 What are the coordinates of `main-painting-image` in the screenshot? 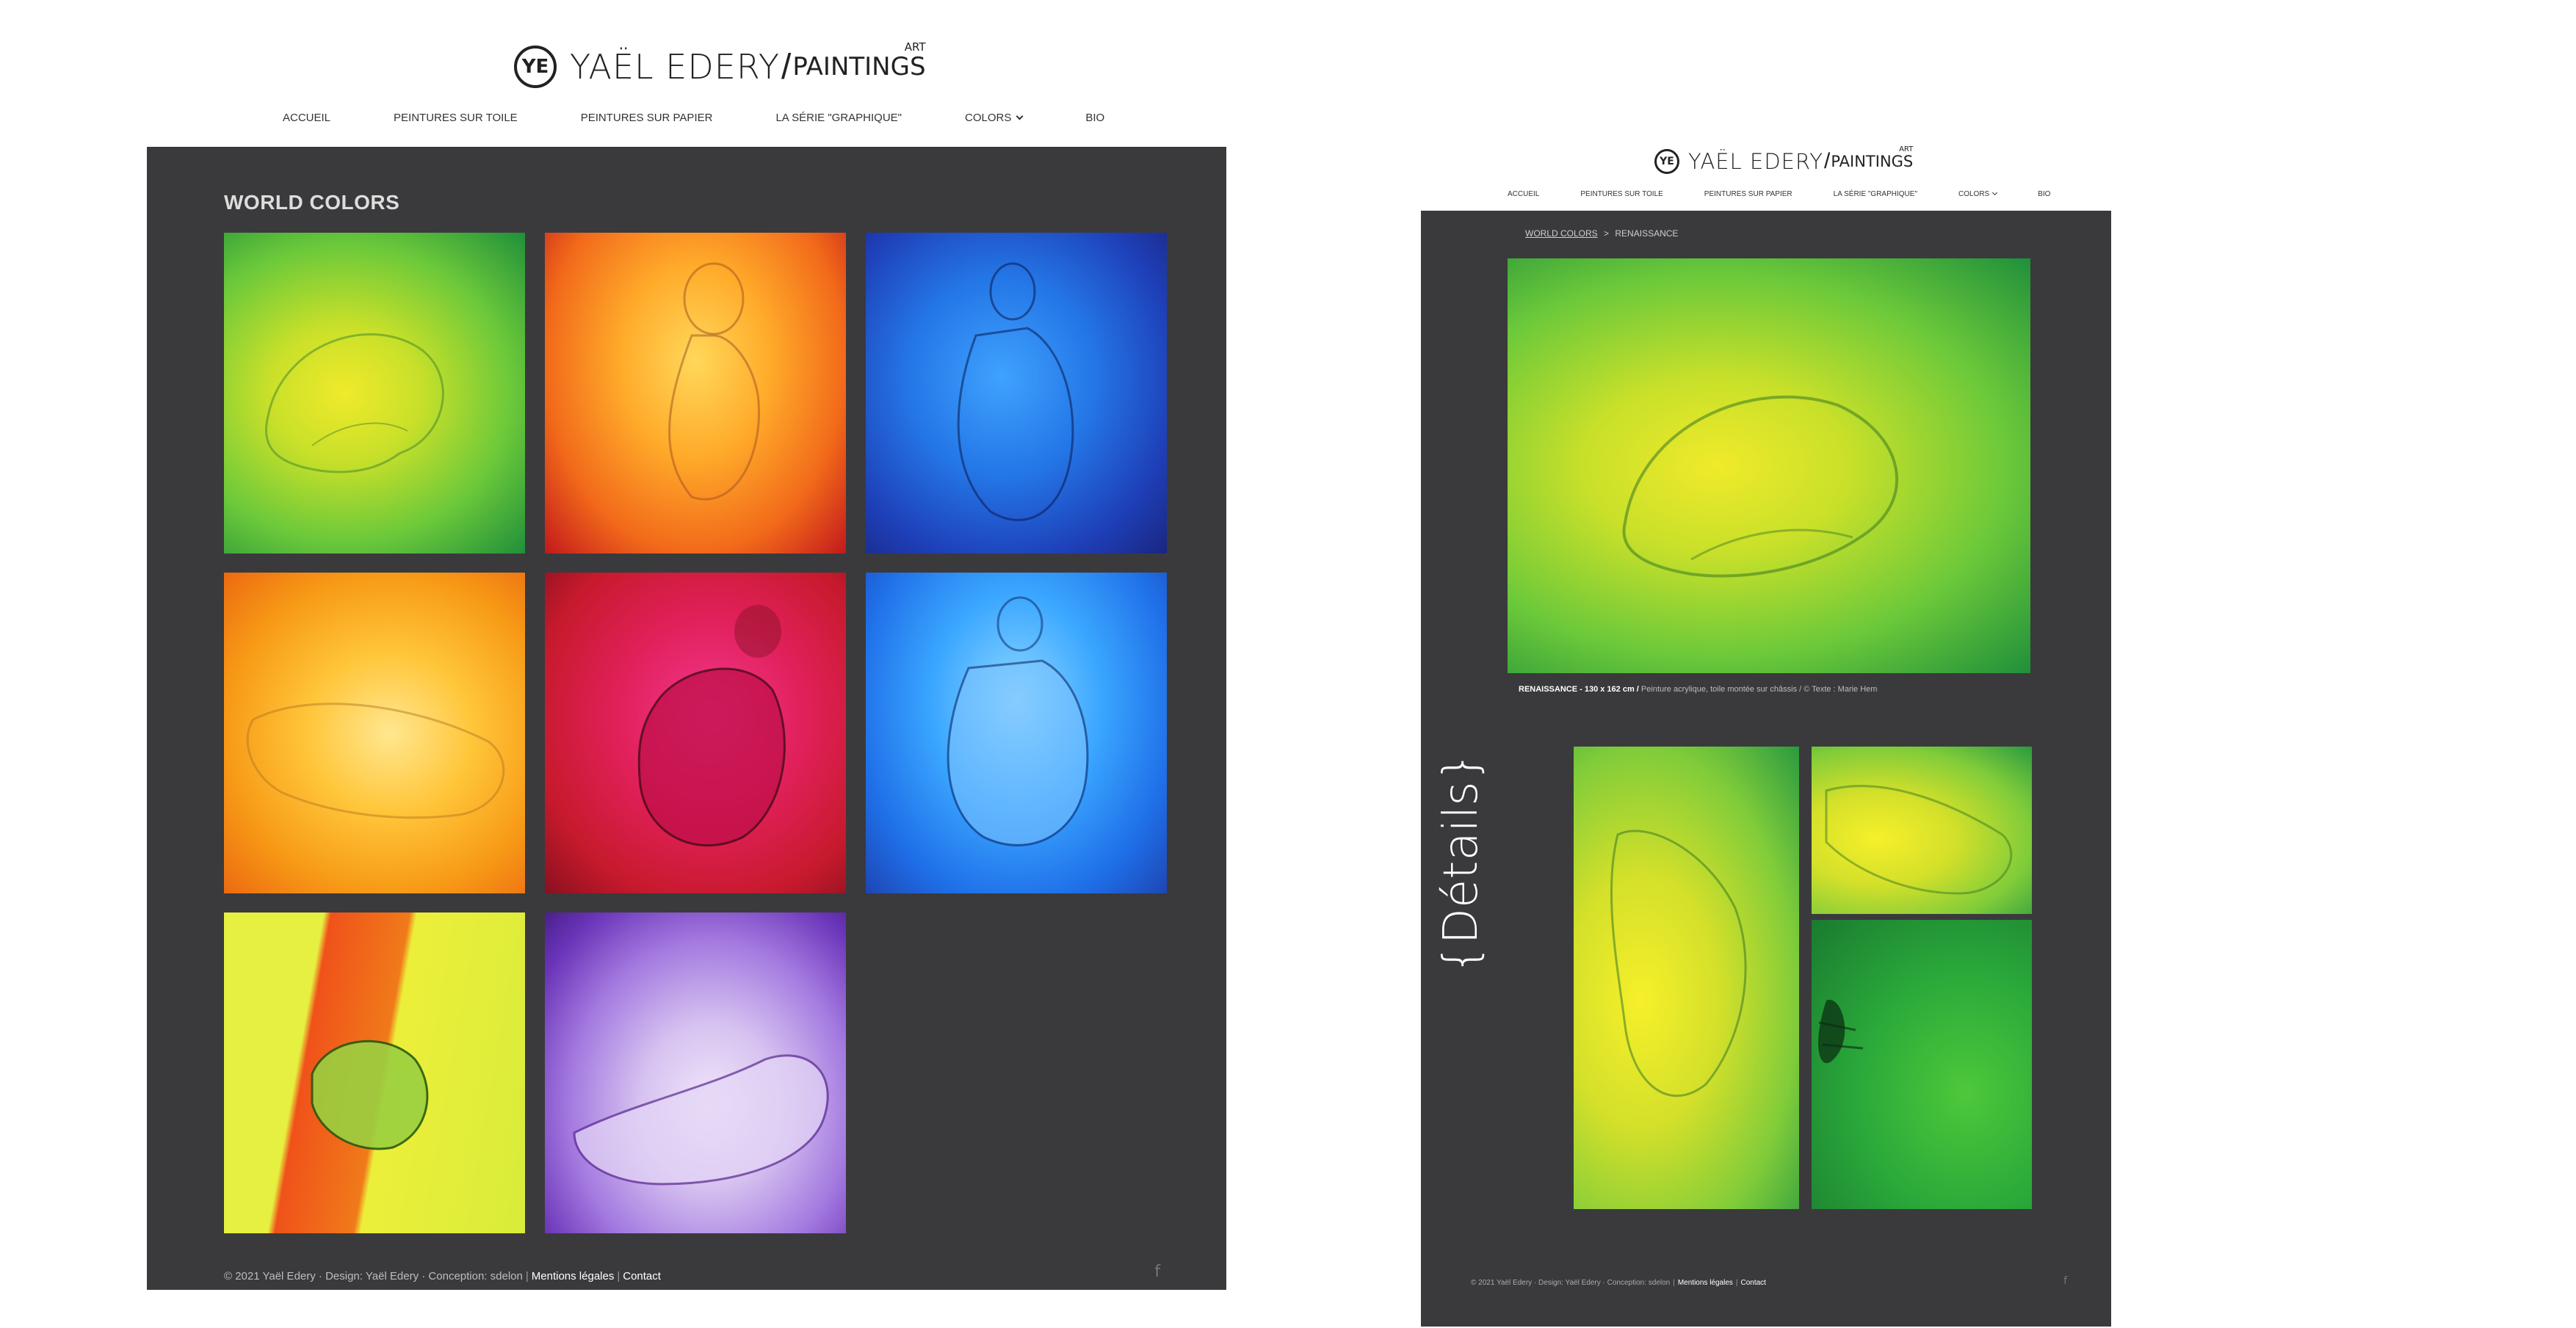 It's located at (1769, 465).